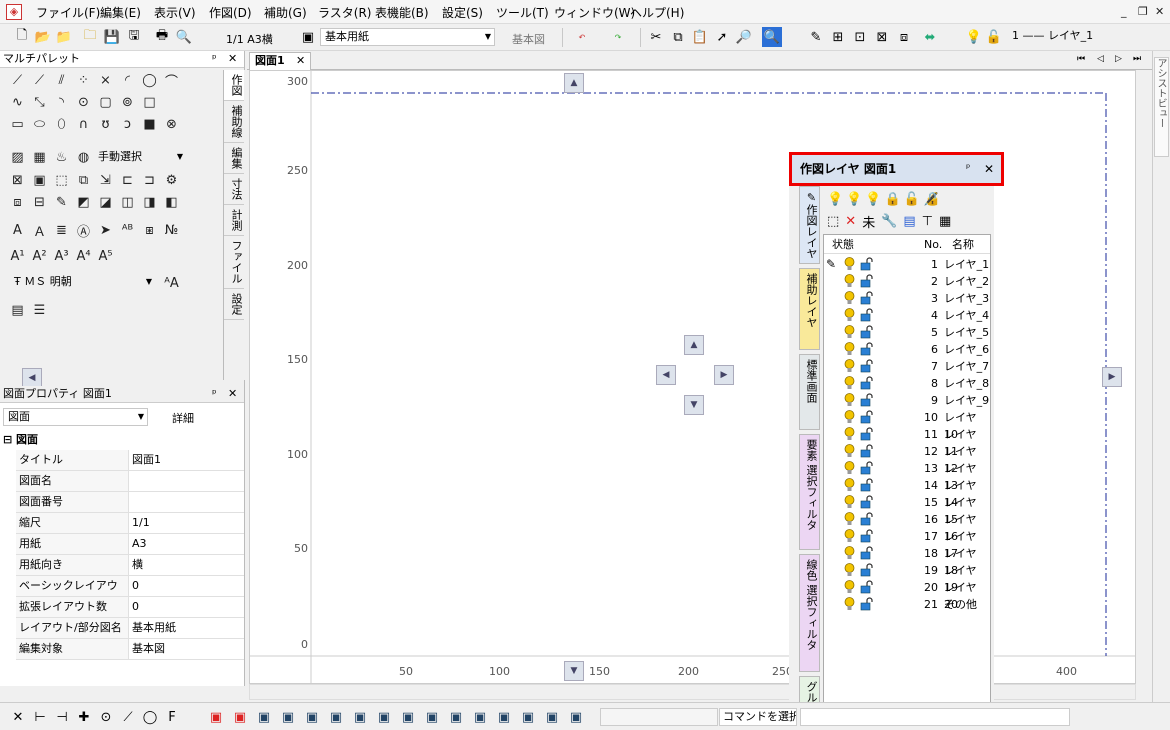 The image size is (1170, 730). Describe the element at coordinates (123, 440) in the screenshot. I see `property-group: ⊟ 図面` at that location.